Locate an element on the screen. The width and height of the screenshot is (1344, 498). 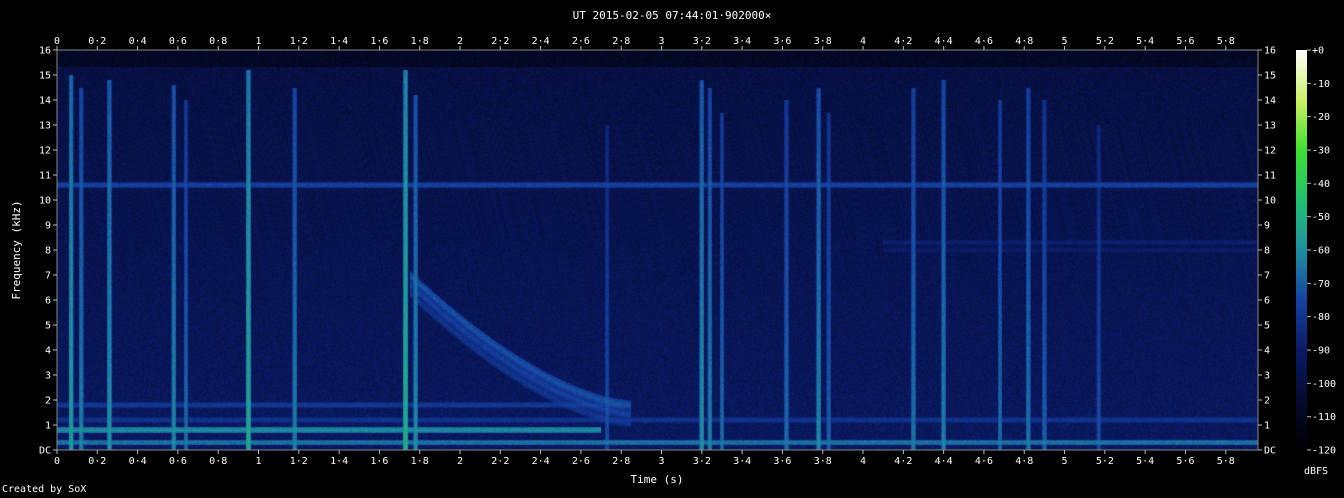
colorbar-tick-label: -110 is located at coordinates (1324, 417).